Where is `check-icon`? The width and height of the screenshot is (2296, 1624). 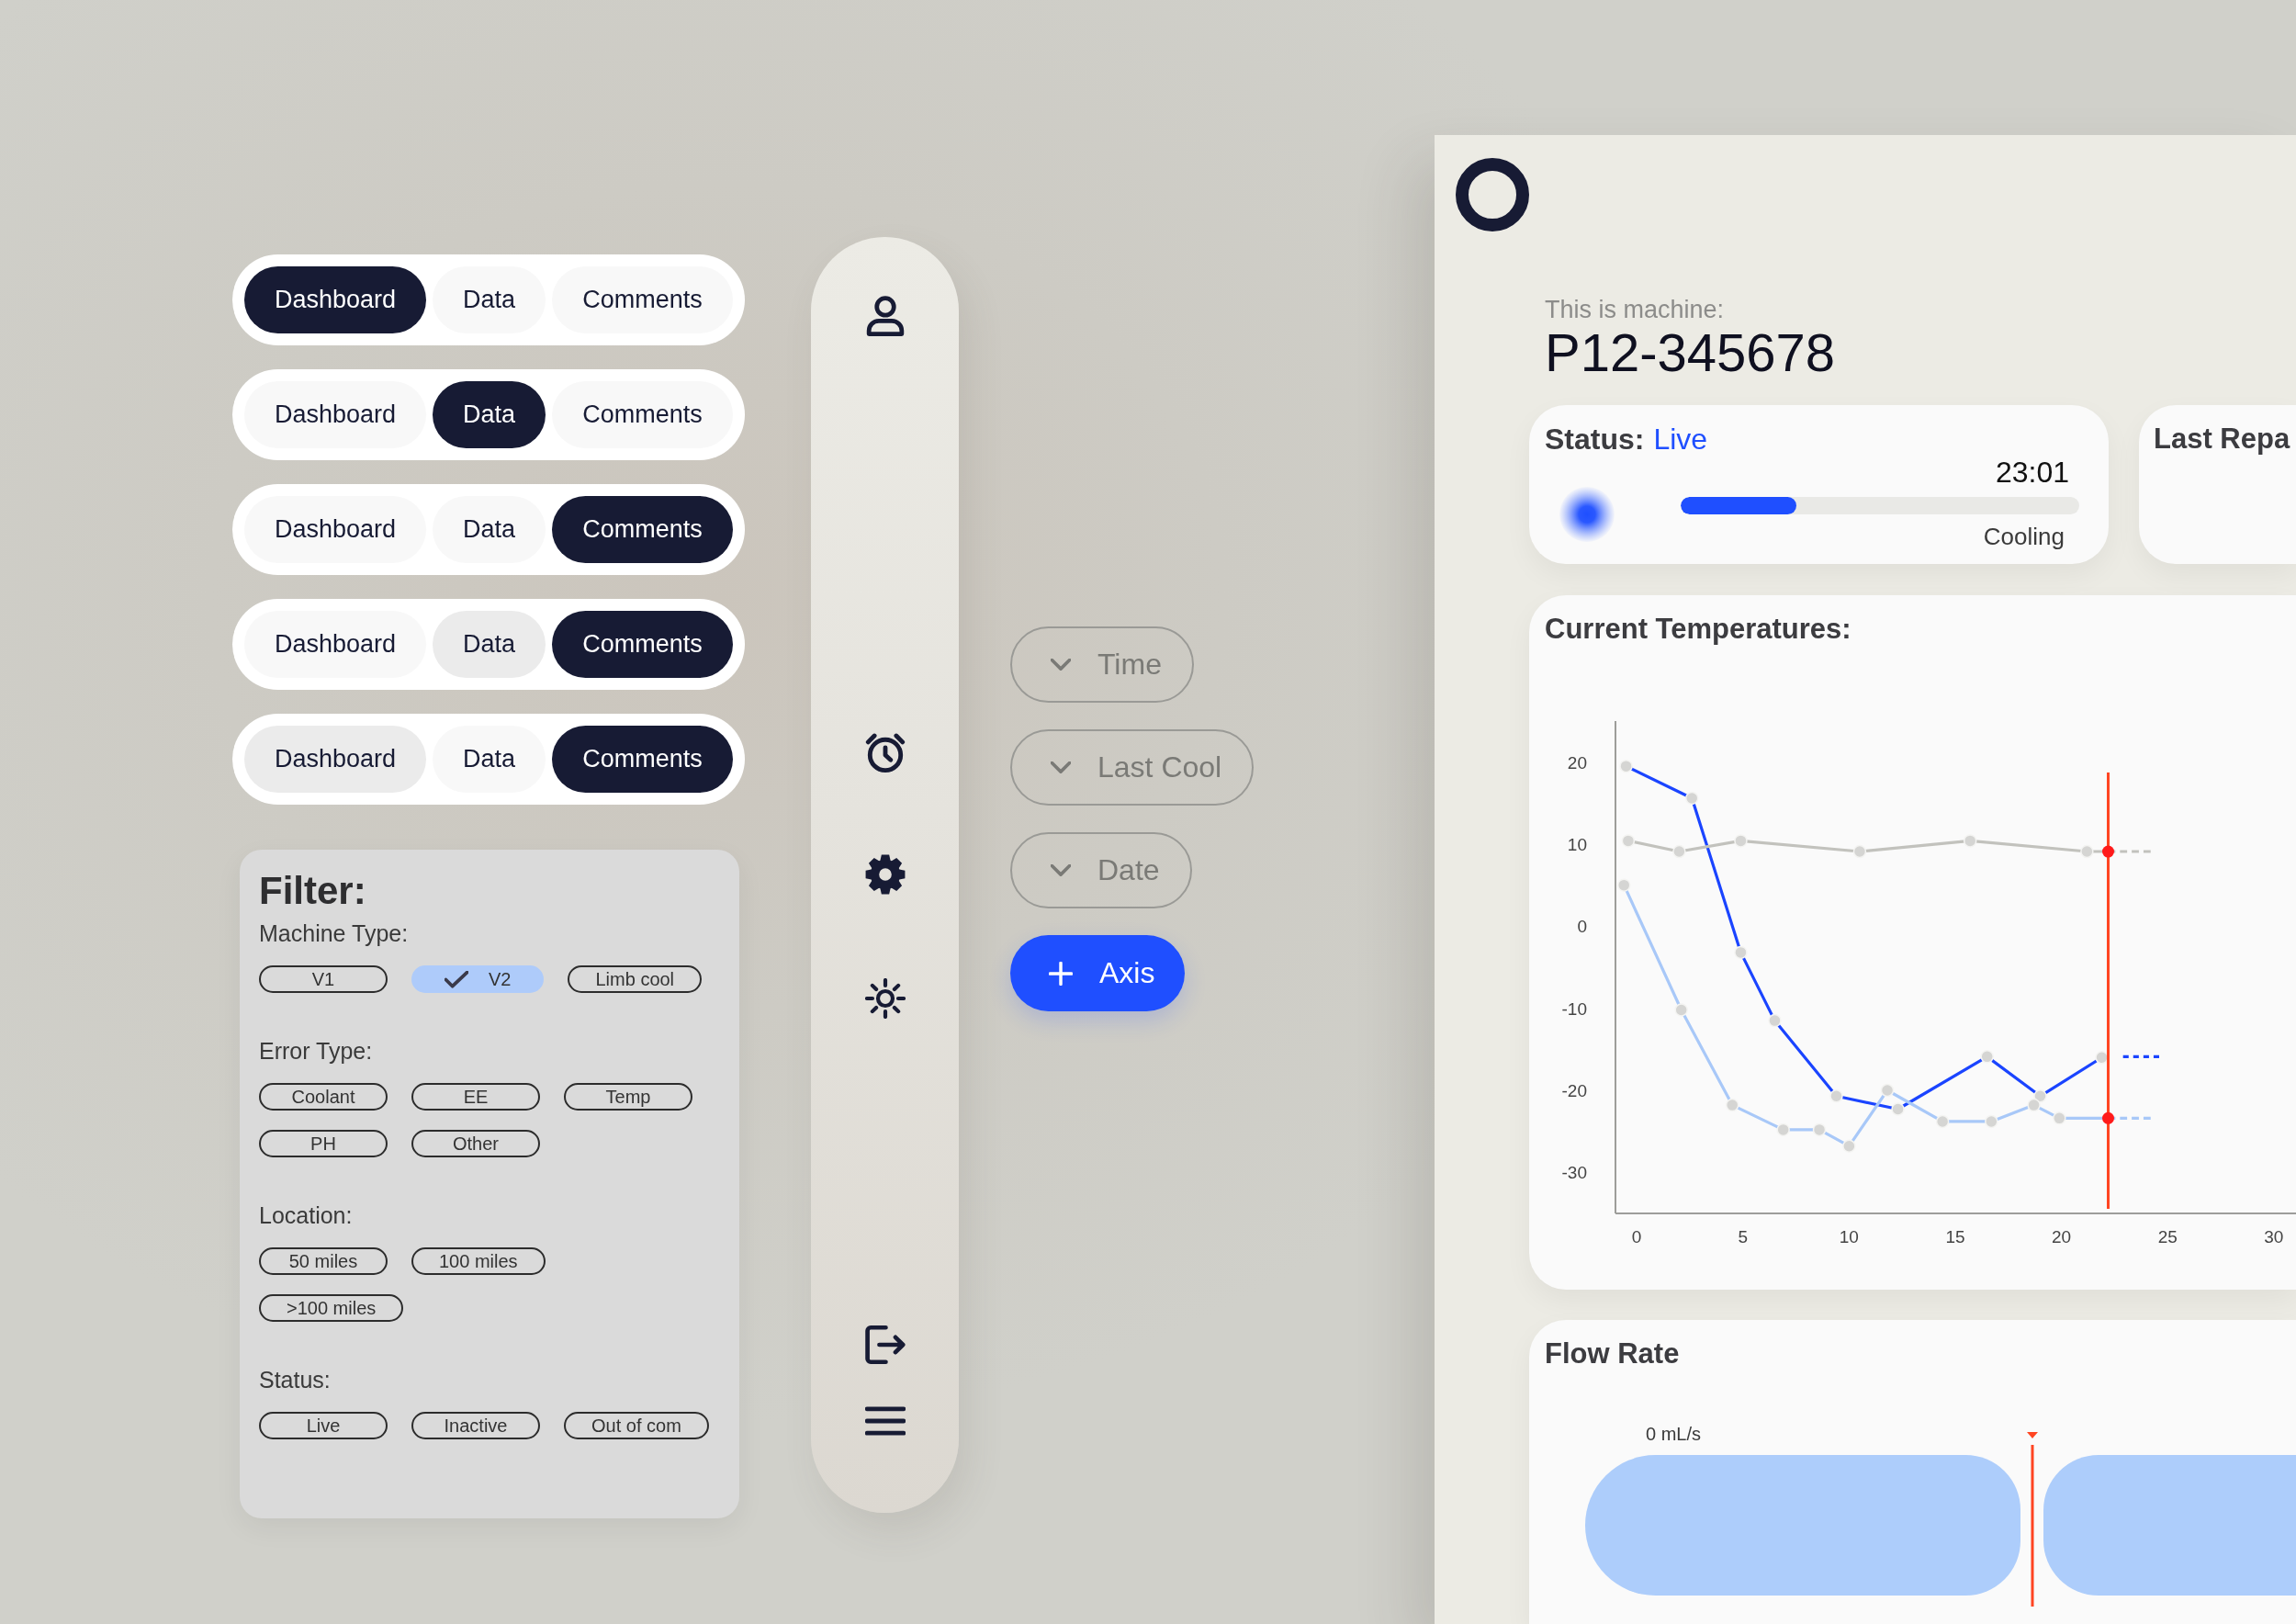 check-icon is located at coordinates (456, 979).